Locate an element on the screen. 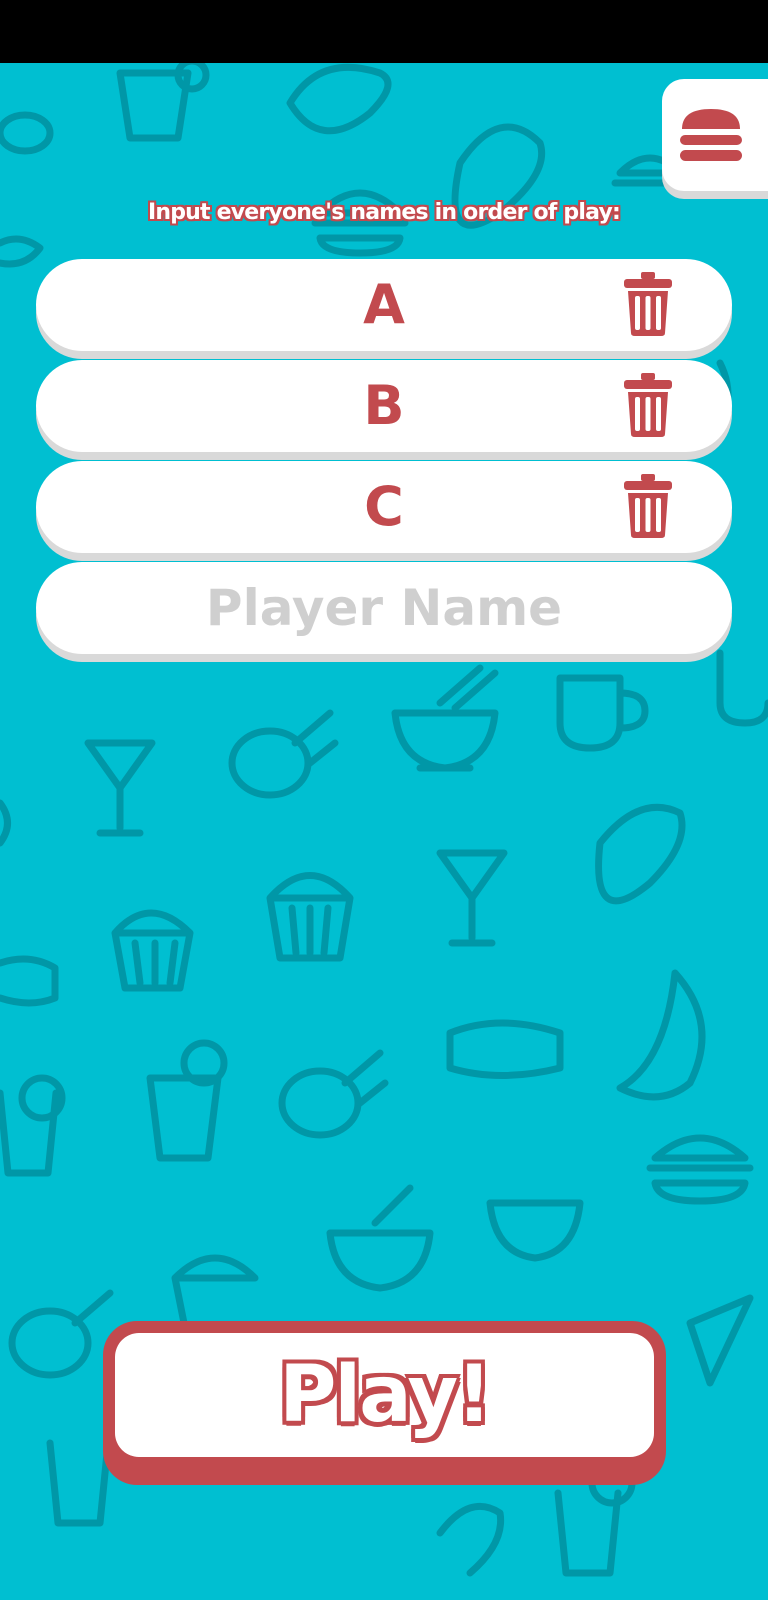  player-row-2: B is located at coordinates (384, 406).